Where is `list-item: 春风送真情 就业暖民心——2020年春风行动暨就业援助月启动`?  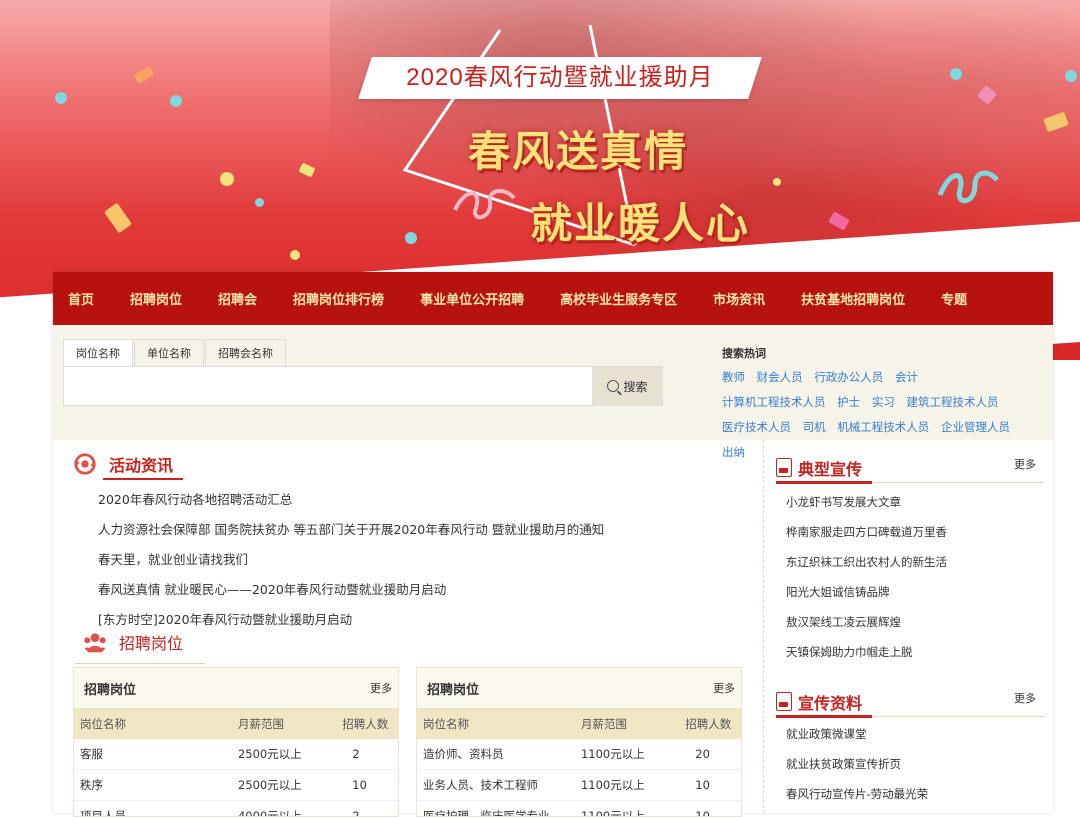 list-item: 春风送真情 就业暖民心——2020年春风行动暨就业援助月启动 is located at coordinates (351, 590).